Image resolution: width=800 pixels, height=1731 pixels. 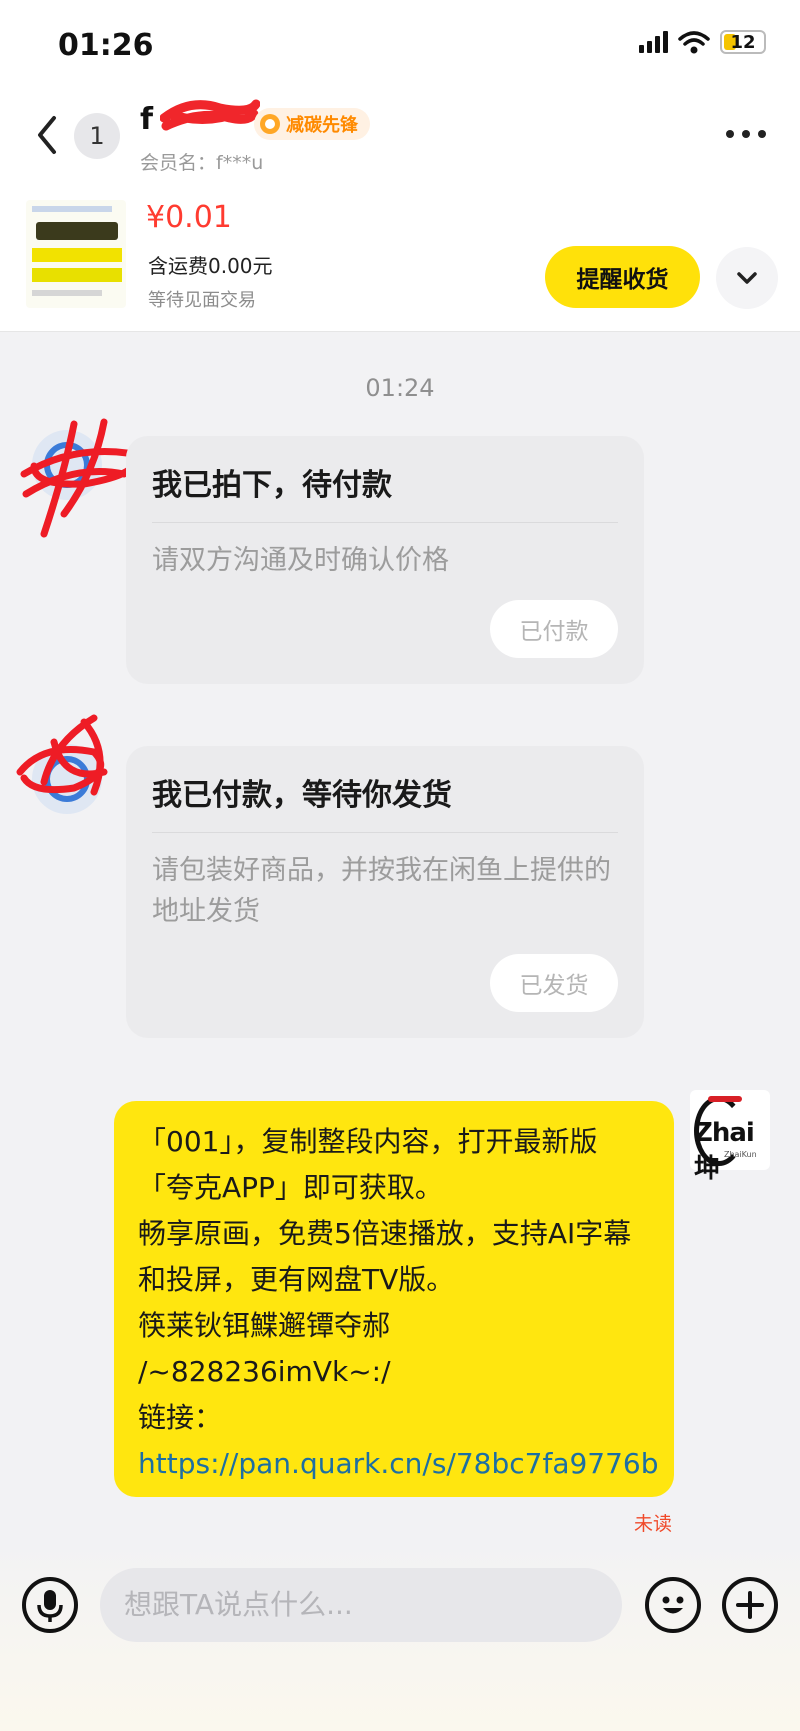 What do you see at coordinates (322, 125) in the screenshot?
I see `carbon-badge-label: 减碳先锋` at bounding box center [322, 125].